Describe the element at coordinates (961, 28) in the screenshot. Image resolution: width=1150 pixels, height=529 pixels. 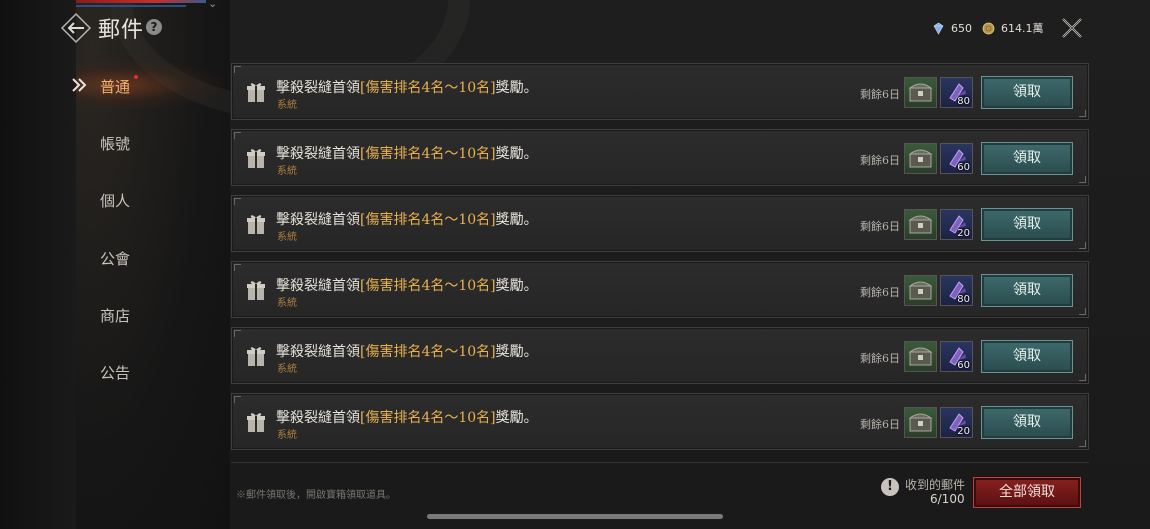
I see `diamond-amount: 650` at that location.